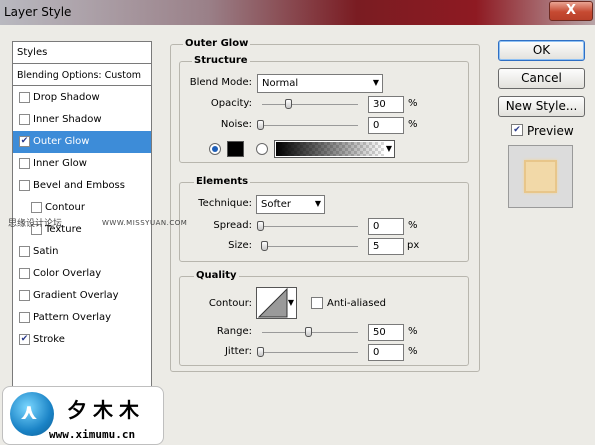  I want to click on style-item-label: Contour, so click(65, 207).